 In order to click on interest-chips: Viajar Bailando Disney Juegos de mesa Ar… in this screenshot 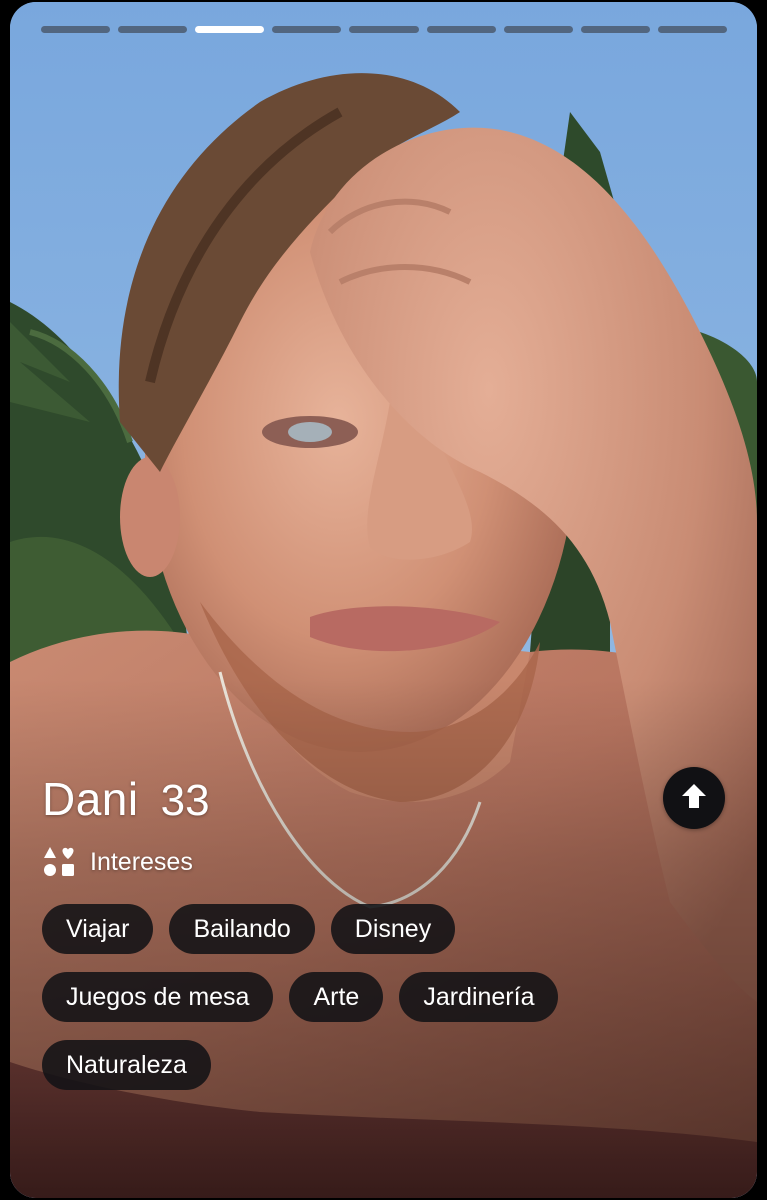, I will do `click(342, 997)`.